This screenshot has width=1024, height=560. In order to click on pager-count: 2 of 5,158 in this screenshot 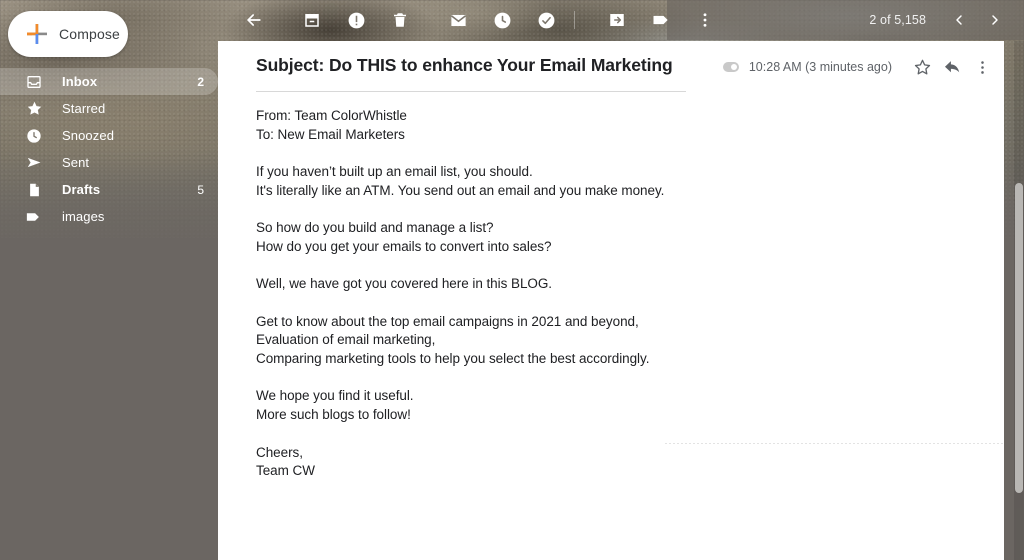, I will do `click(897, 20)`.